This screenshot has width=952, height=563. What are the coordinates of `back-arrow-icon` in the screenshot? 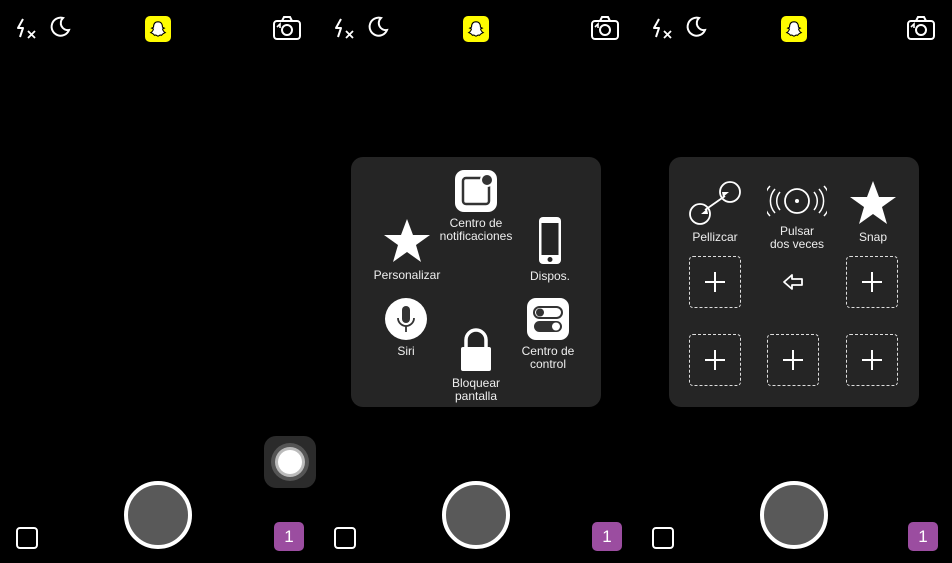 It's located at (793, 282).